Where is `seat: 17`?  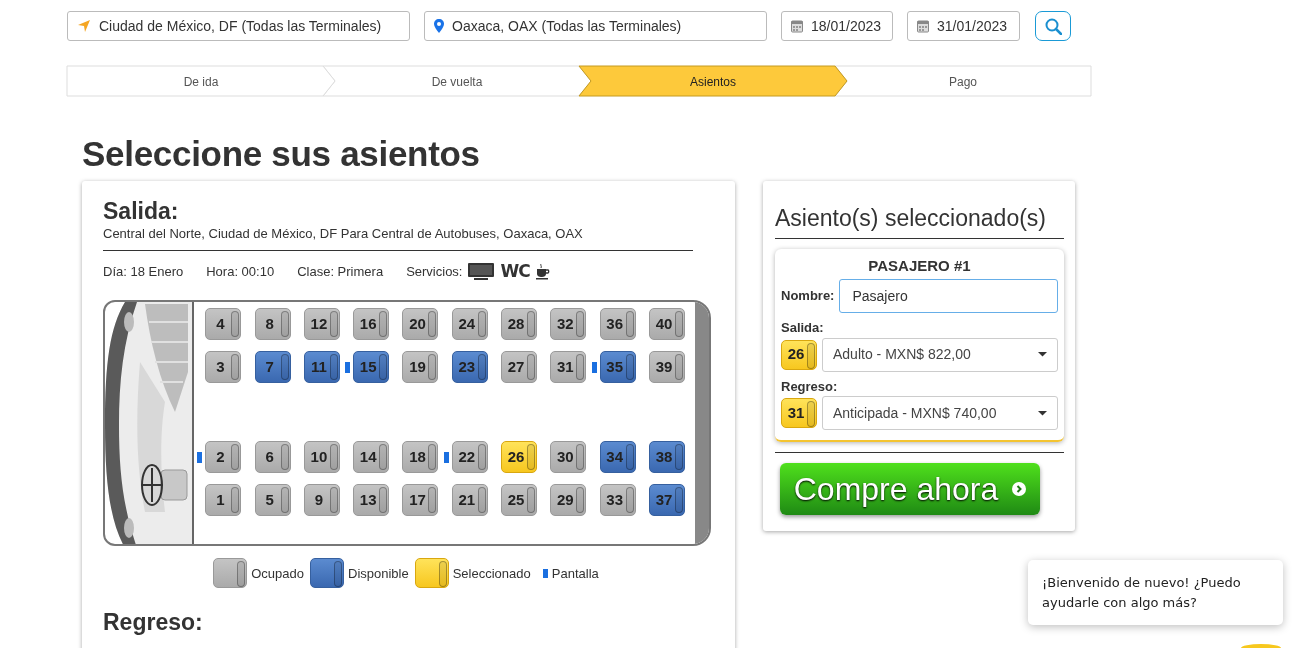
seat: 17 is located at coordinates (420, 500).